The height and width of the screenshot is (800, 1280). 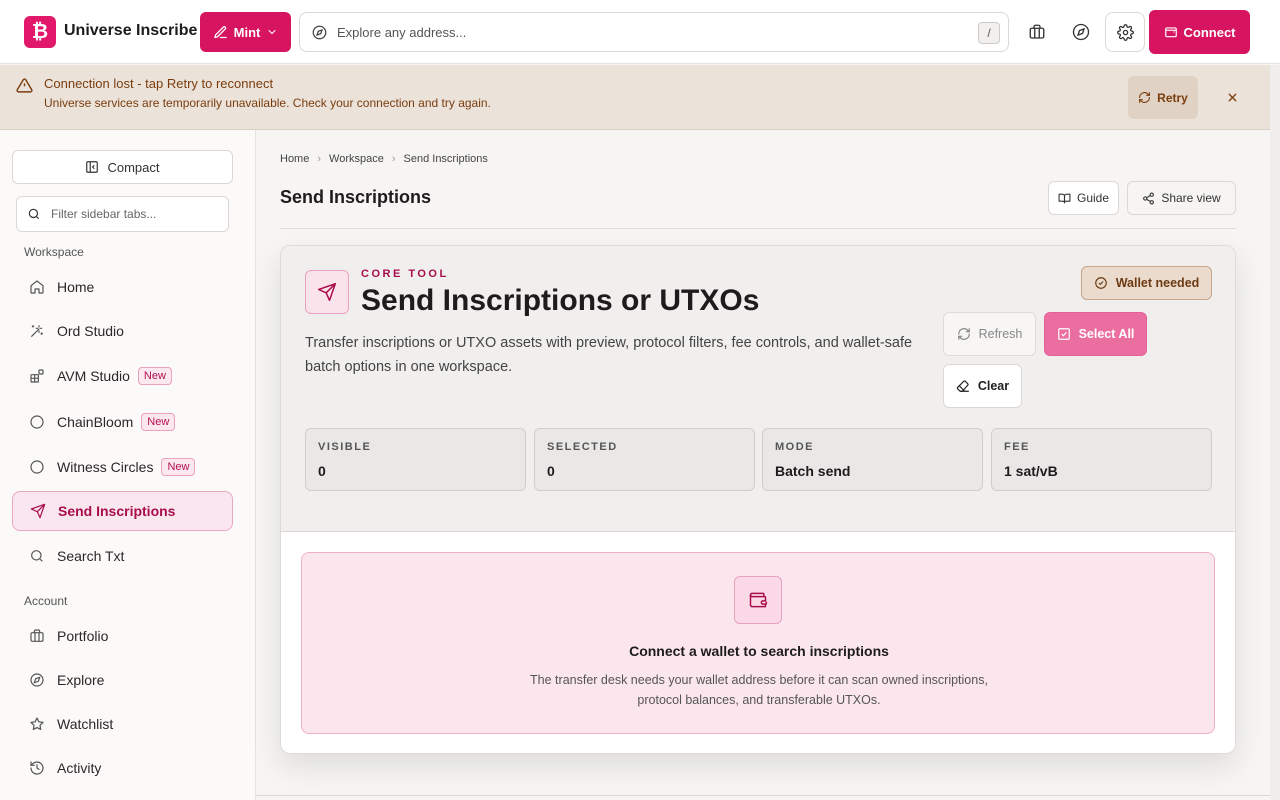 I want to click on breadcrumb-home: Home, so click(x=294, y=159).